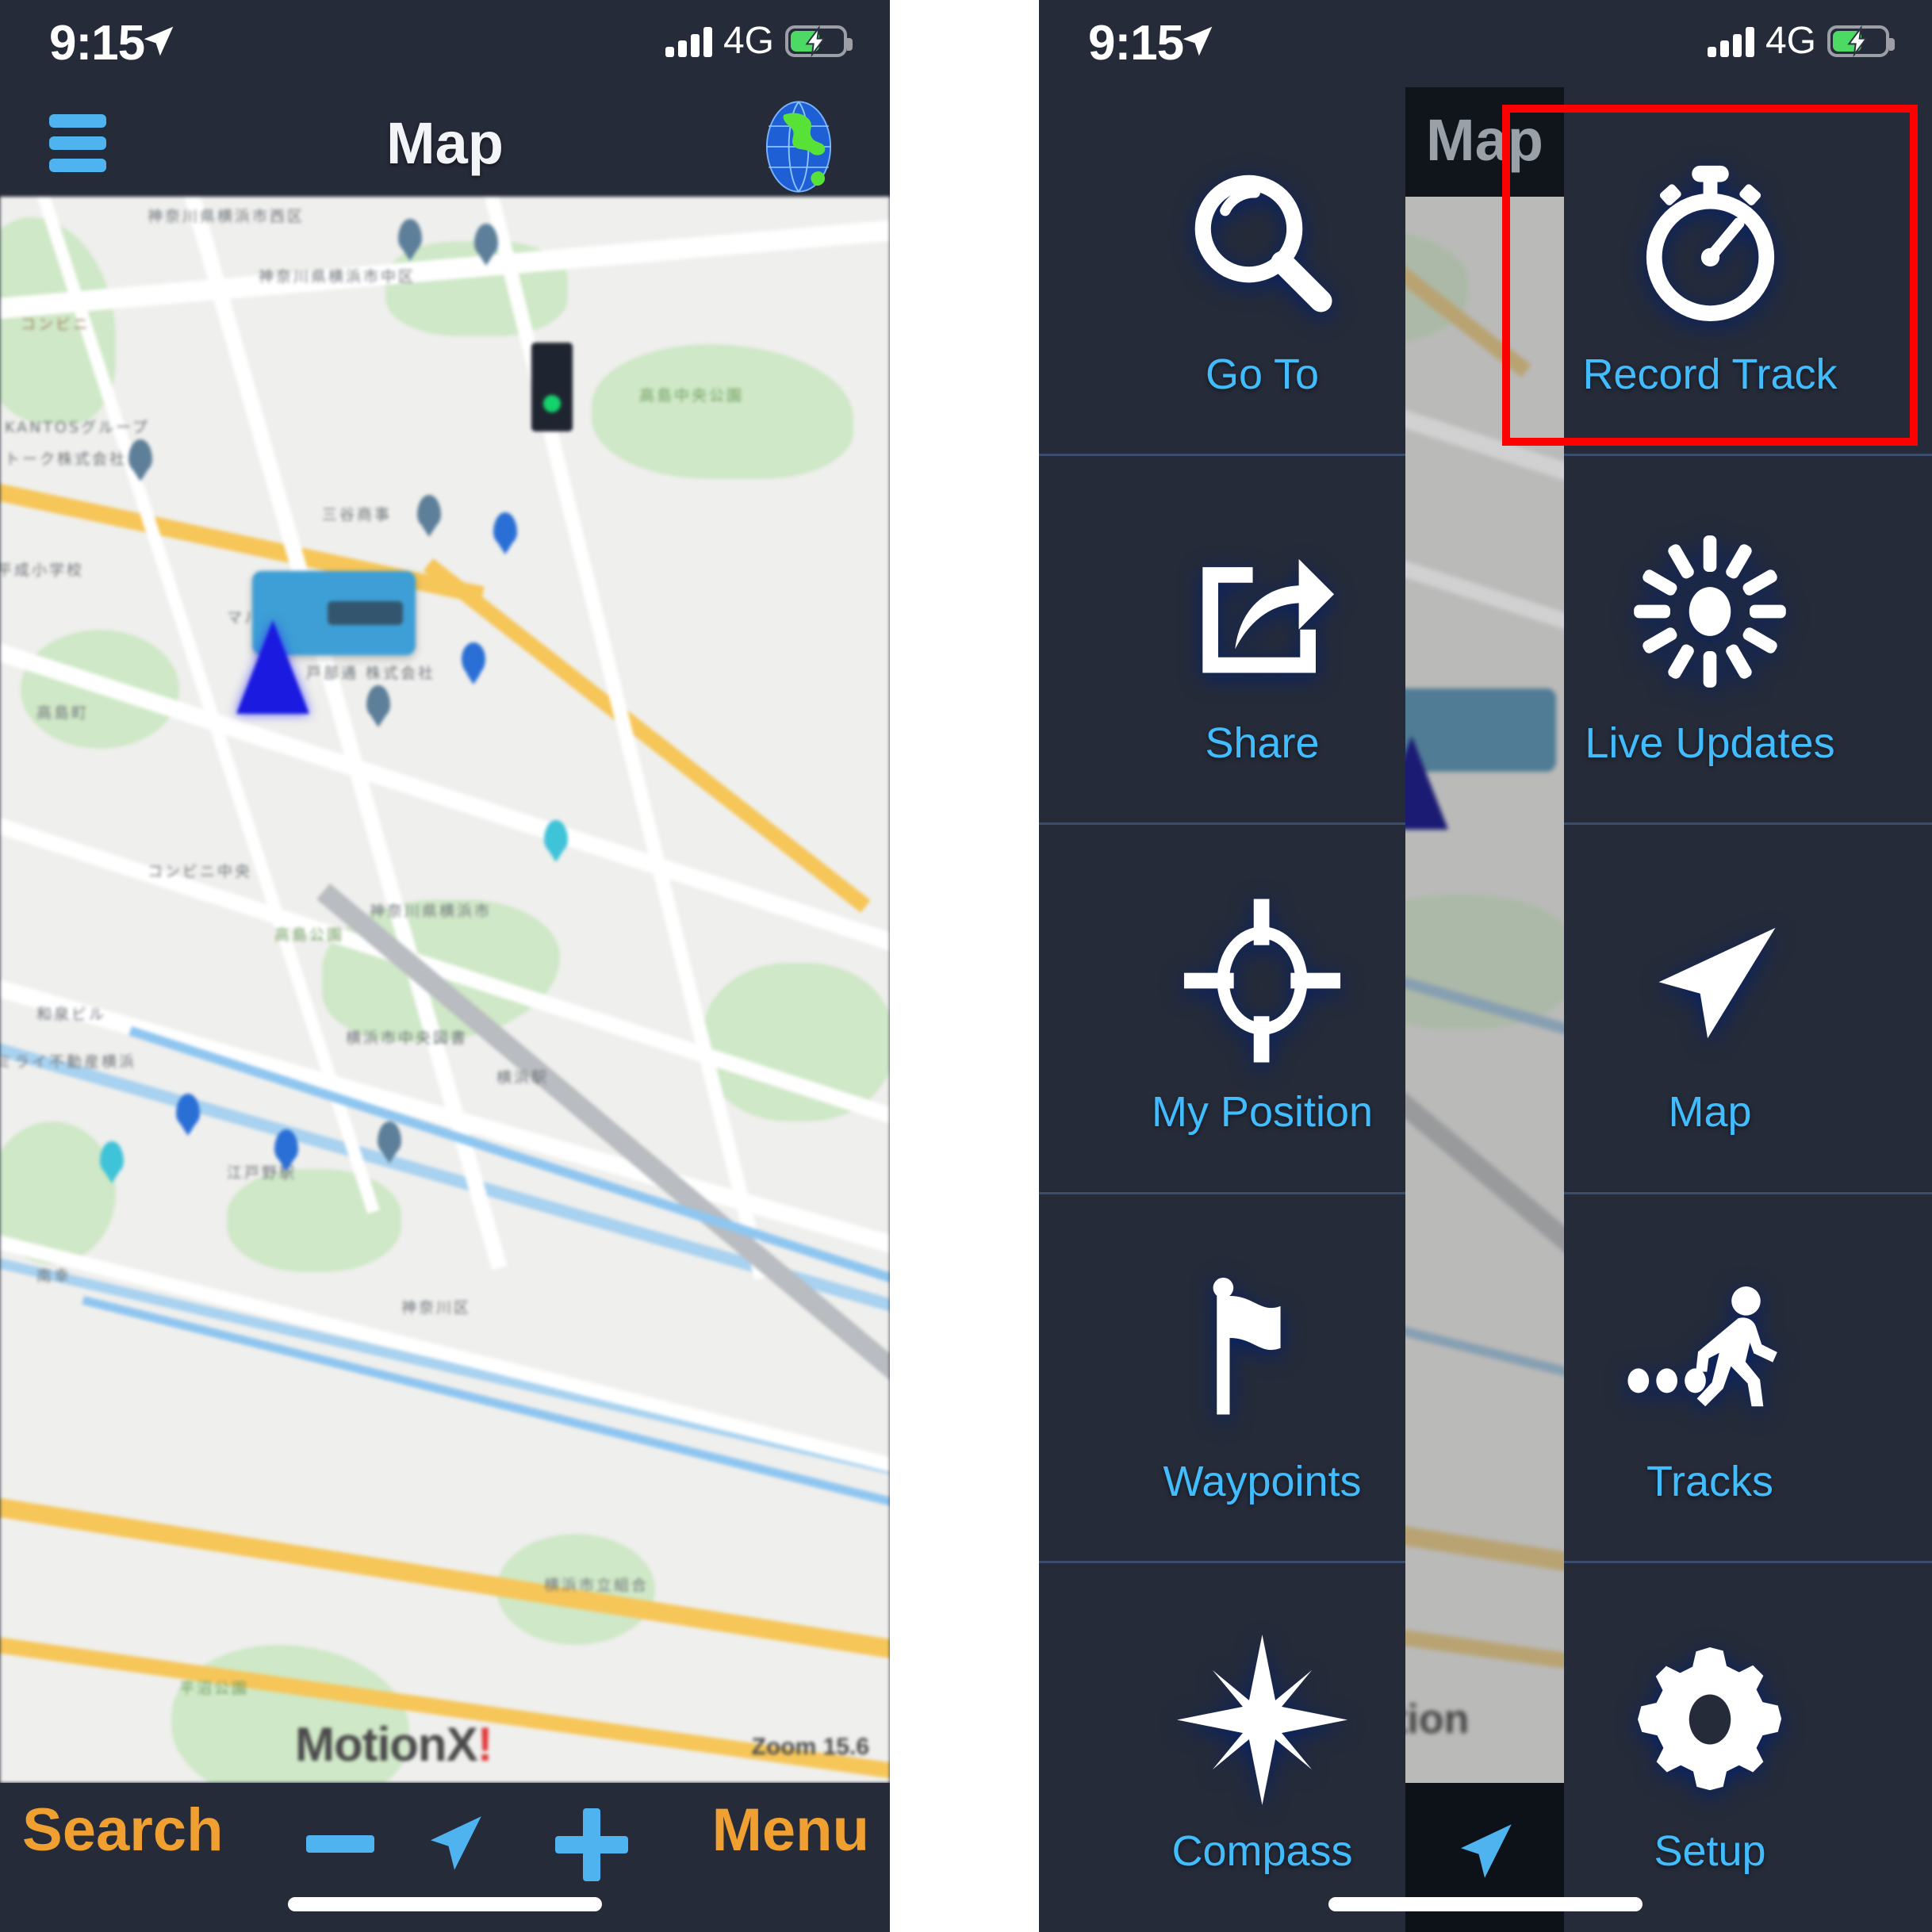  I want to click on zoom-in-button, so click(591, 1845).